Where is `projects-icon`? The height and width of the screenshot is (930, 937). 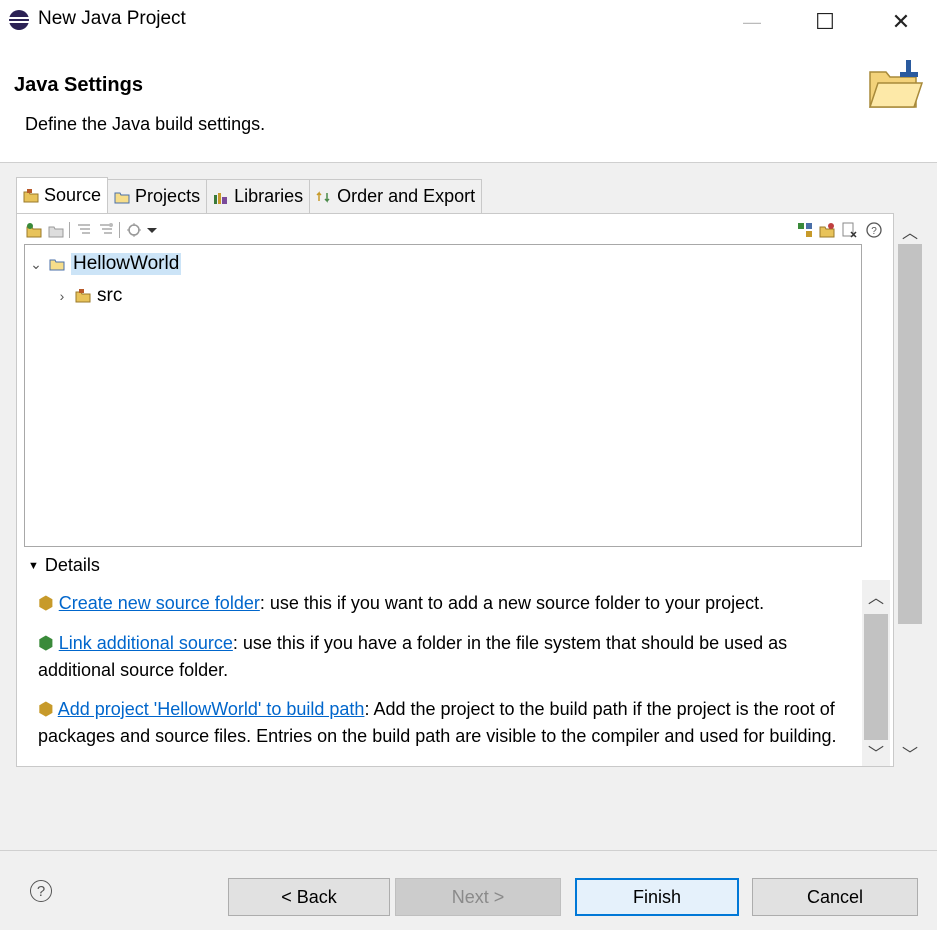
projects-icon is located at coordinates (122, 197).